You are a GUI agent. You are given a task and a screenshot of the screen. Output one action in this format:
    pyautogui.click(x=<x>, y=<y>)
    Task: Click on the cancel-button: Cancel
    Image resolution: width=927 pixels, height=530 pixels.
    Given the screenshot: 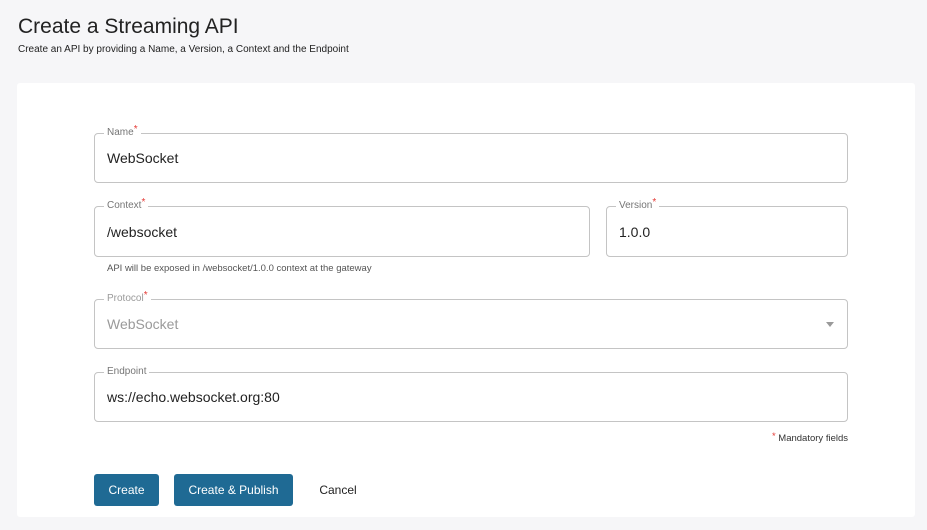 What is the action you would take?
    pyautogui.click(x=338, y=490)
    